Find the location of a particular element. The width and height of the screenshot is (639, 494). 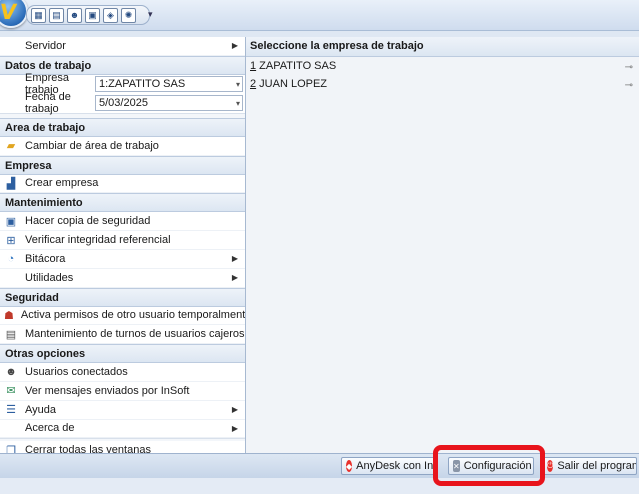

list-icon: ☰ is located at coordinates (11, 410).